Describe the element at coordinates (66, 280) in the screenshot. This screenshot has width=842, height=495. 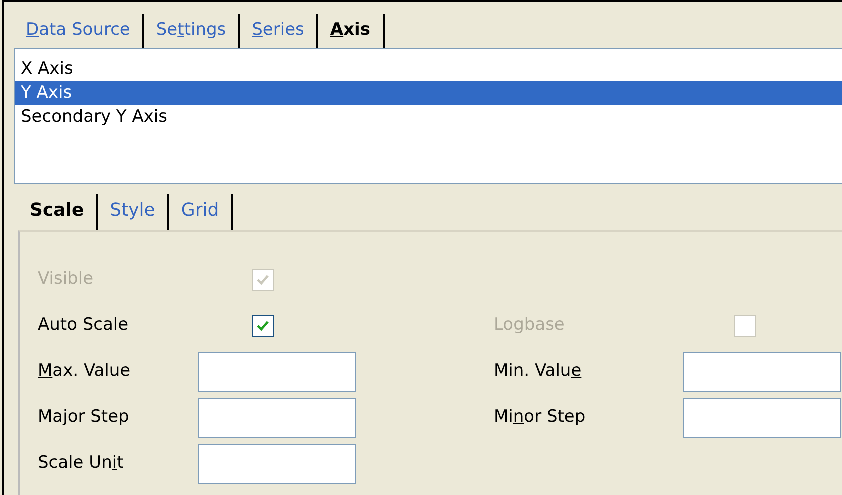
I see `field-label: Visible` at that location.